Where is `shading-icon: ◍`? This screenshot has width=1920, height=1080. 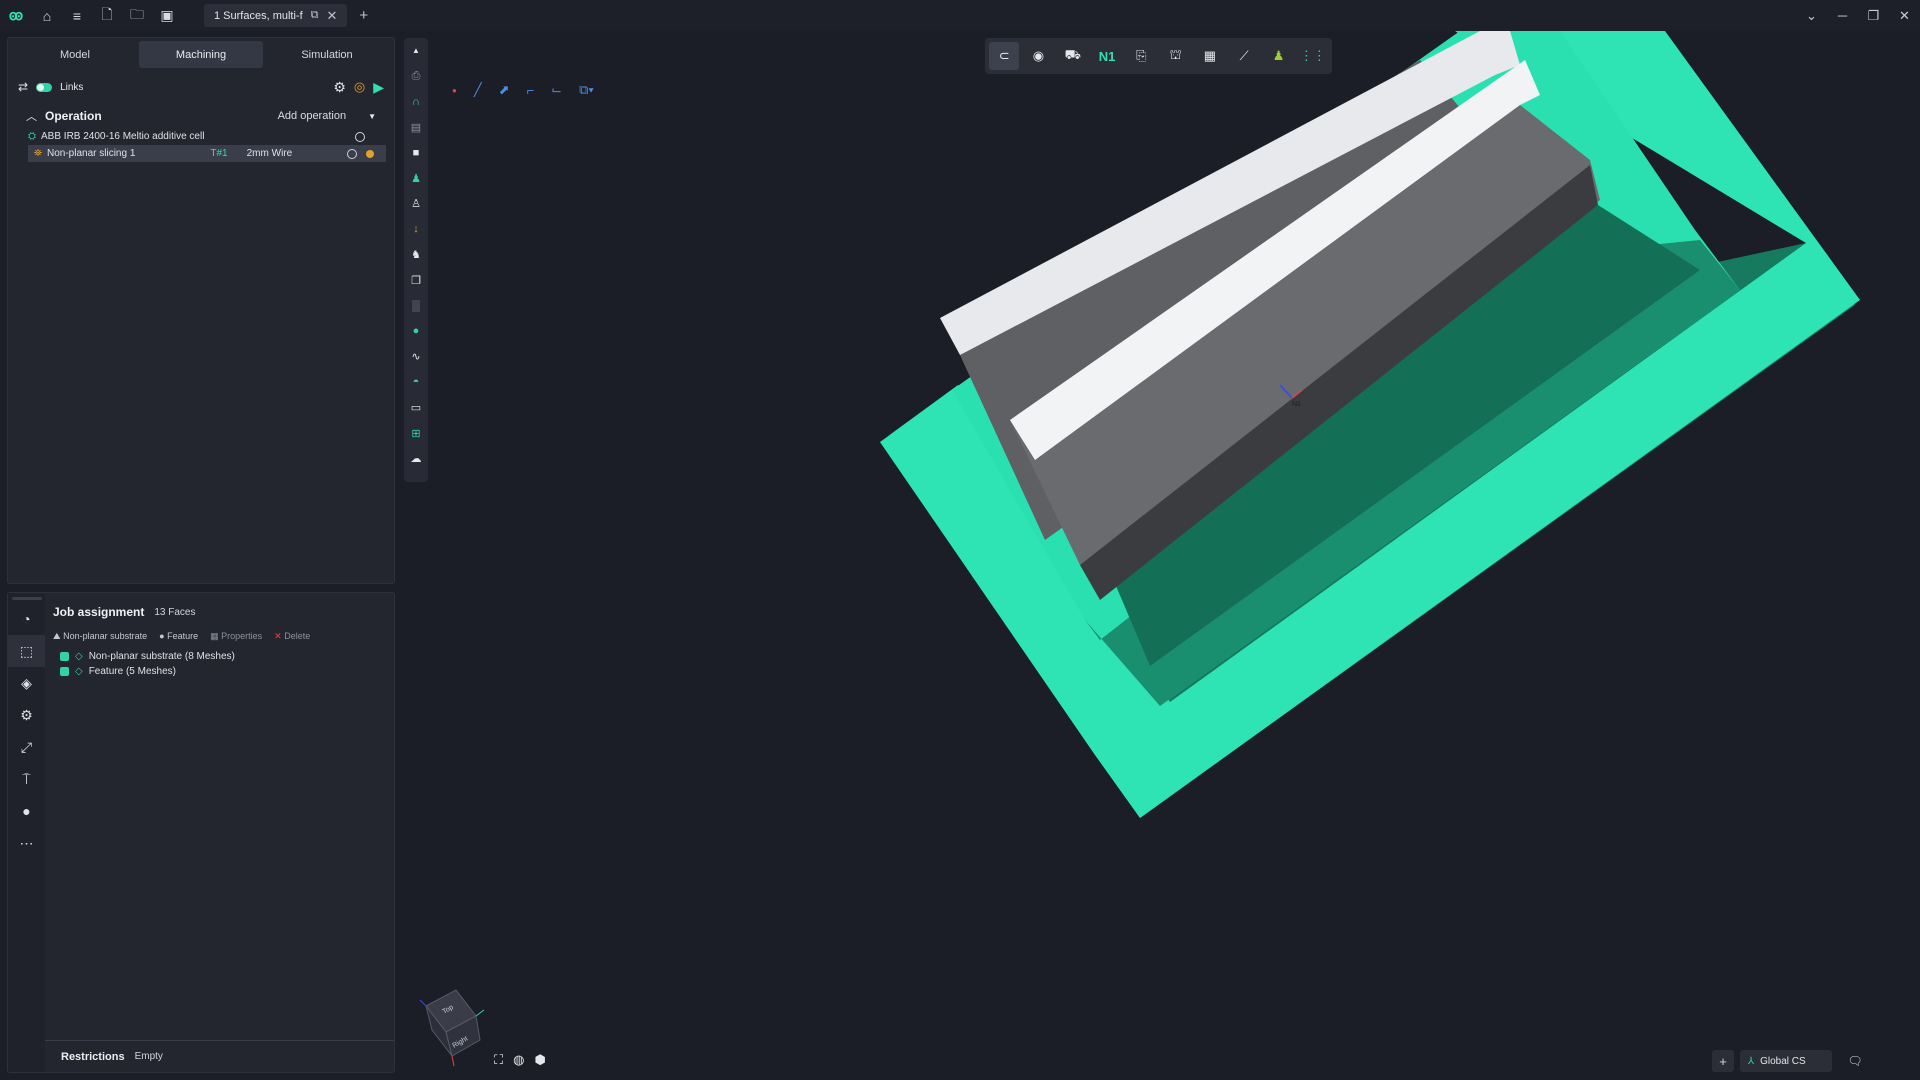 shading-icon: ◍ is located at coordinates (518, 1060).